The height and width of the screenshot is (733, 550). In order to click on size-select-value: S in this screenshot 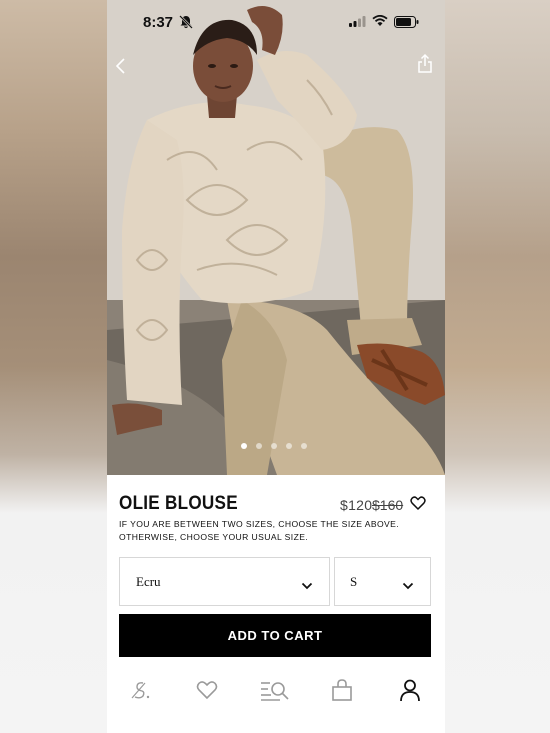, I will do `click(354, 581)`.